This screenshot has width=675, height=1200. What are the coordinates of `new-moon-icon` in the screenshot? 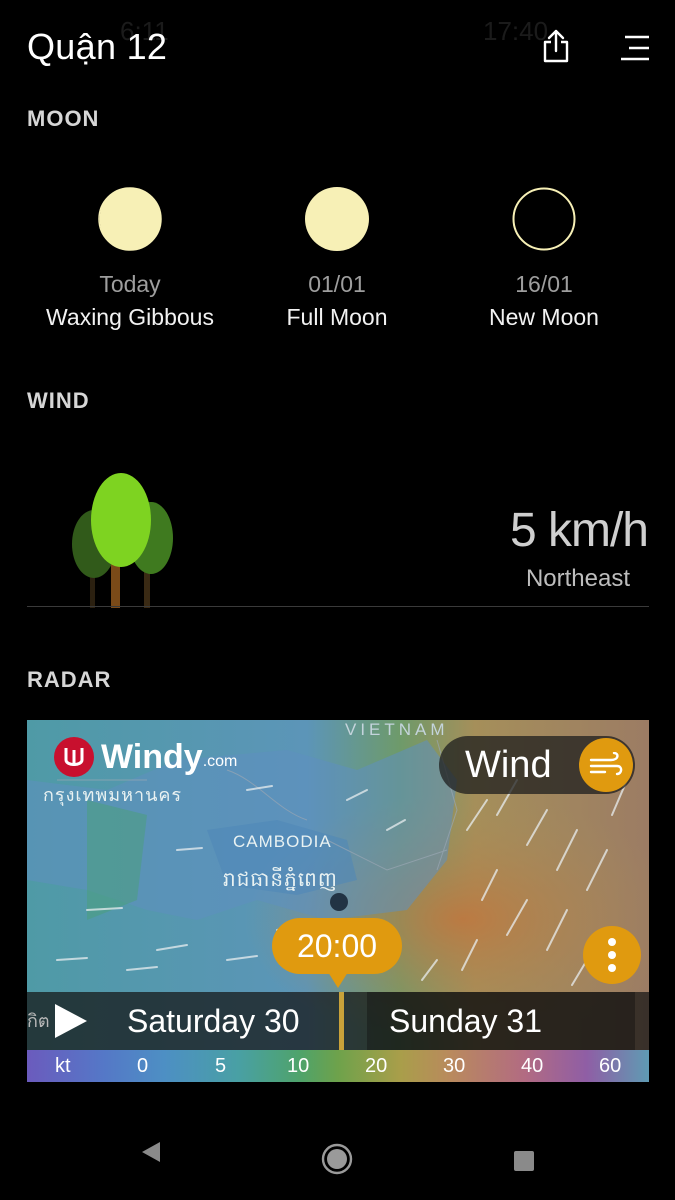 It's located at (544, 219).